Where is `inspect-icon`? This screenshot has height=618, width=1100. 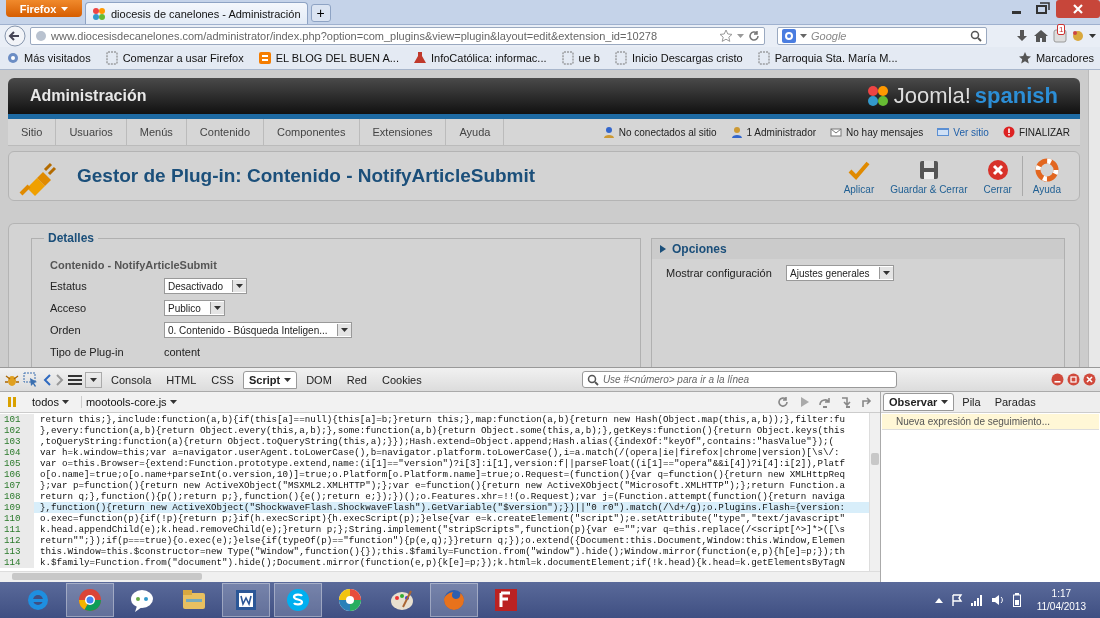 inspect-icon is located at coordinates (31, 379).